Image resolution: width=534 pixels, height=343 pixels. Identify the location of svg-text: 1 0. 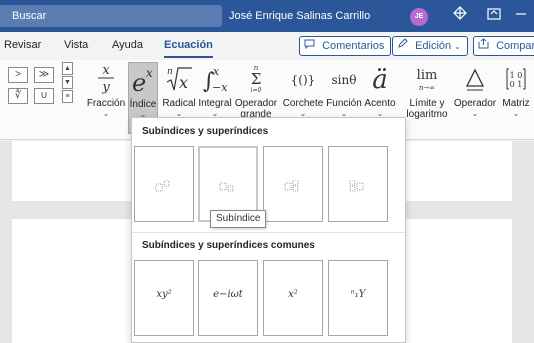
(516, 75).